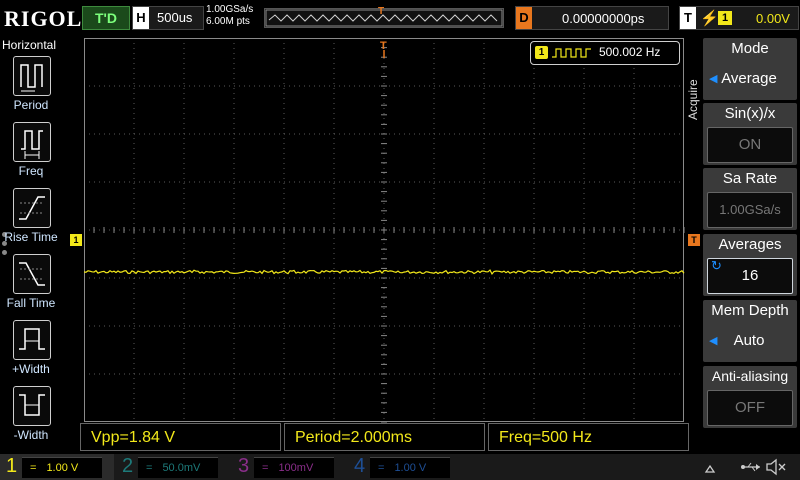 This screenshot has width=800, height=480. I want to click on channel-1-number: 1, so click(12, 466).